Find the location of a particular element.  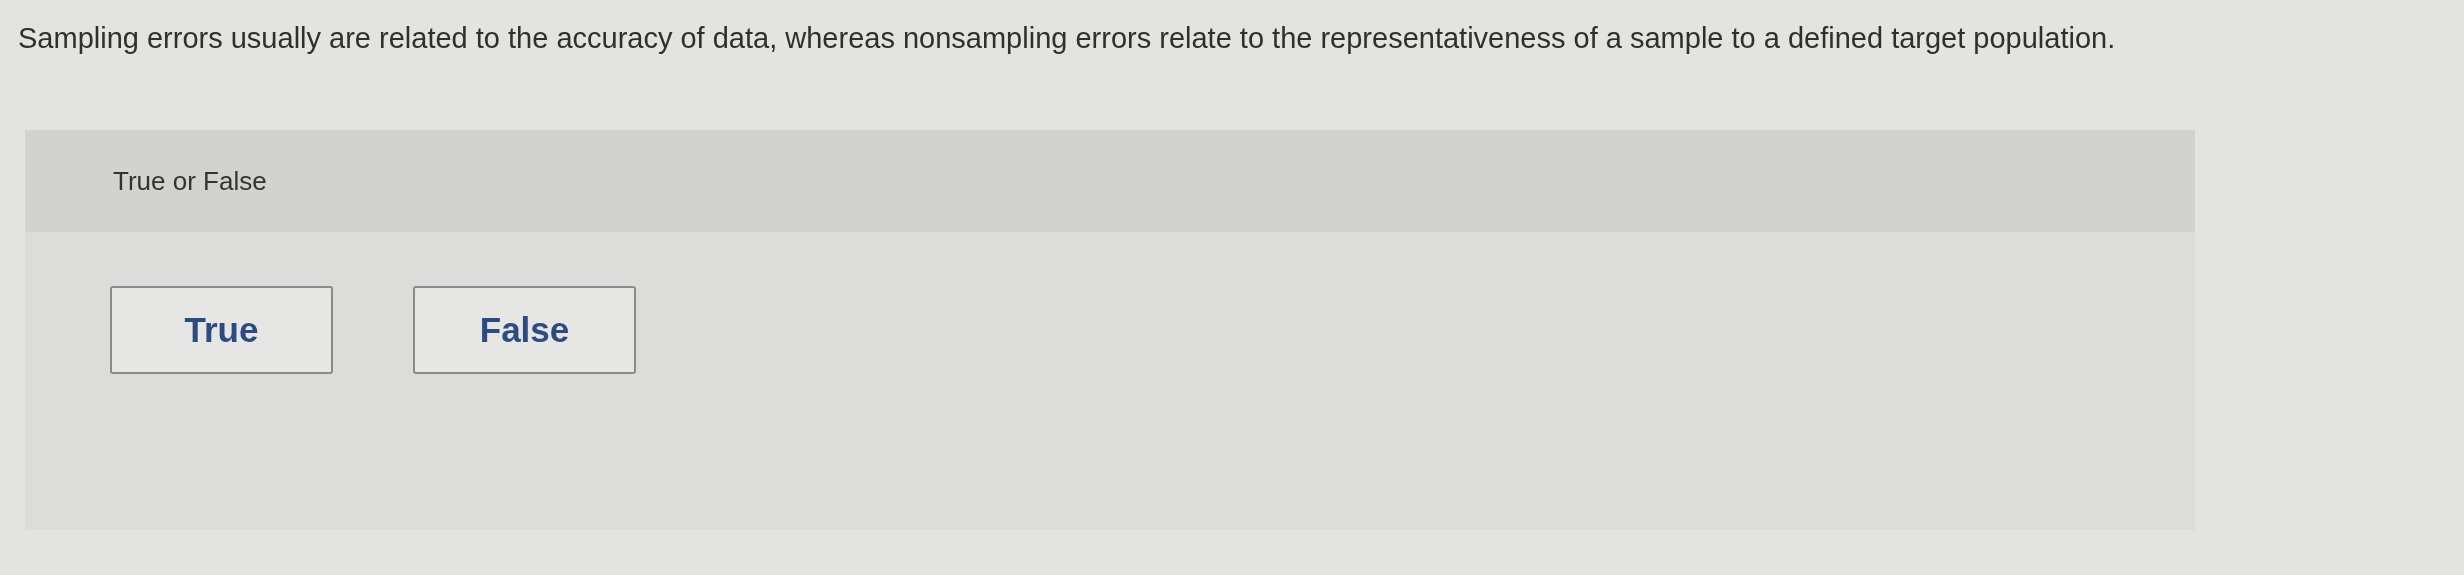

answer-option-button: False is located at coordinates (524, 330).